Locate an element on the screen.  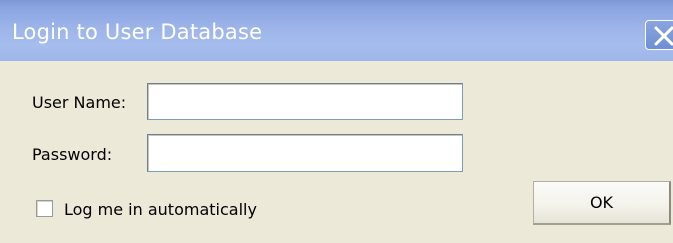
auto-login-label: Log me in automatically is located at coordinates (160, 209).